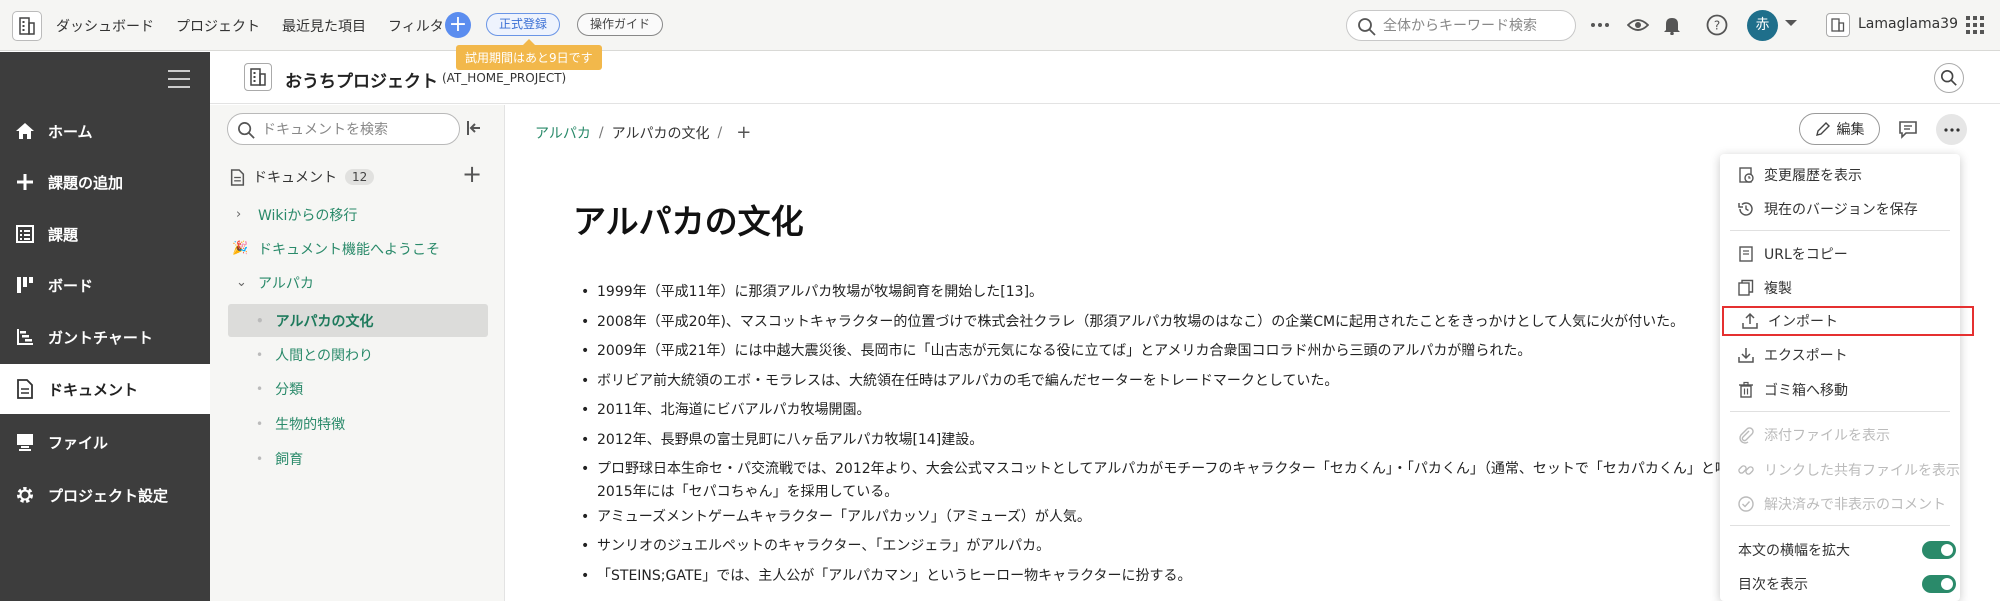 This screenshot has height=601, width=2000. I want to click on table-of-contents-toggle, so click(1939, 584).